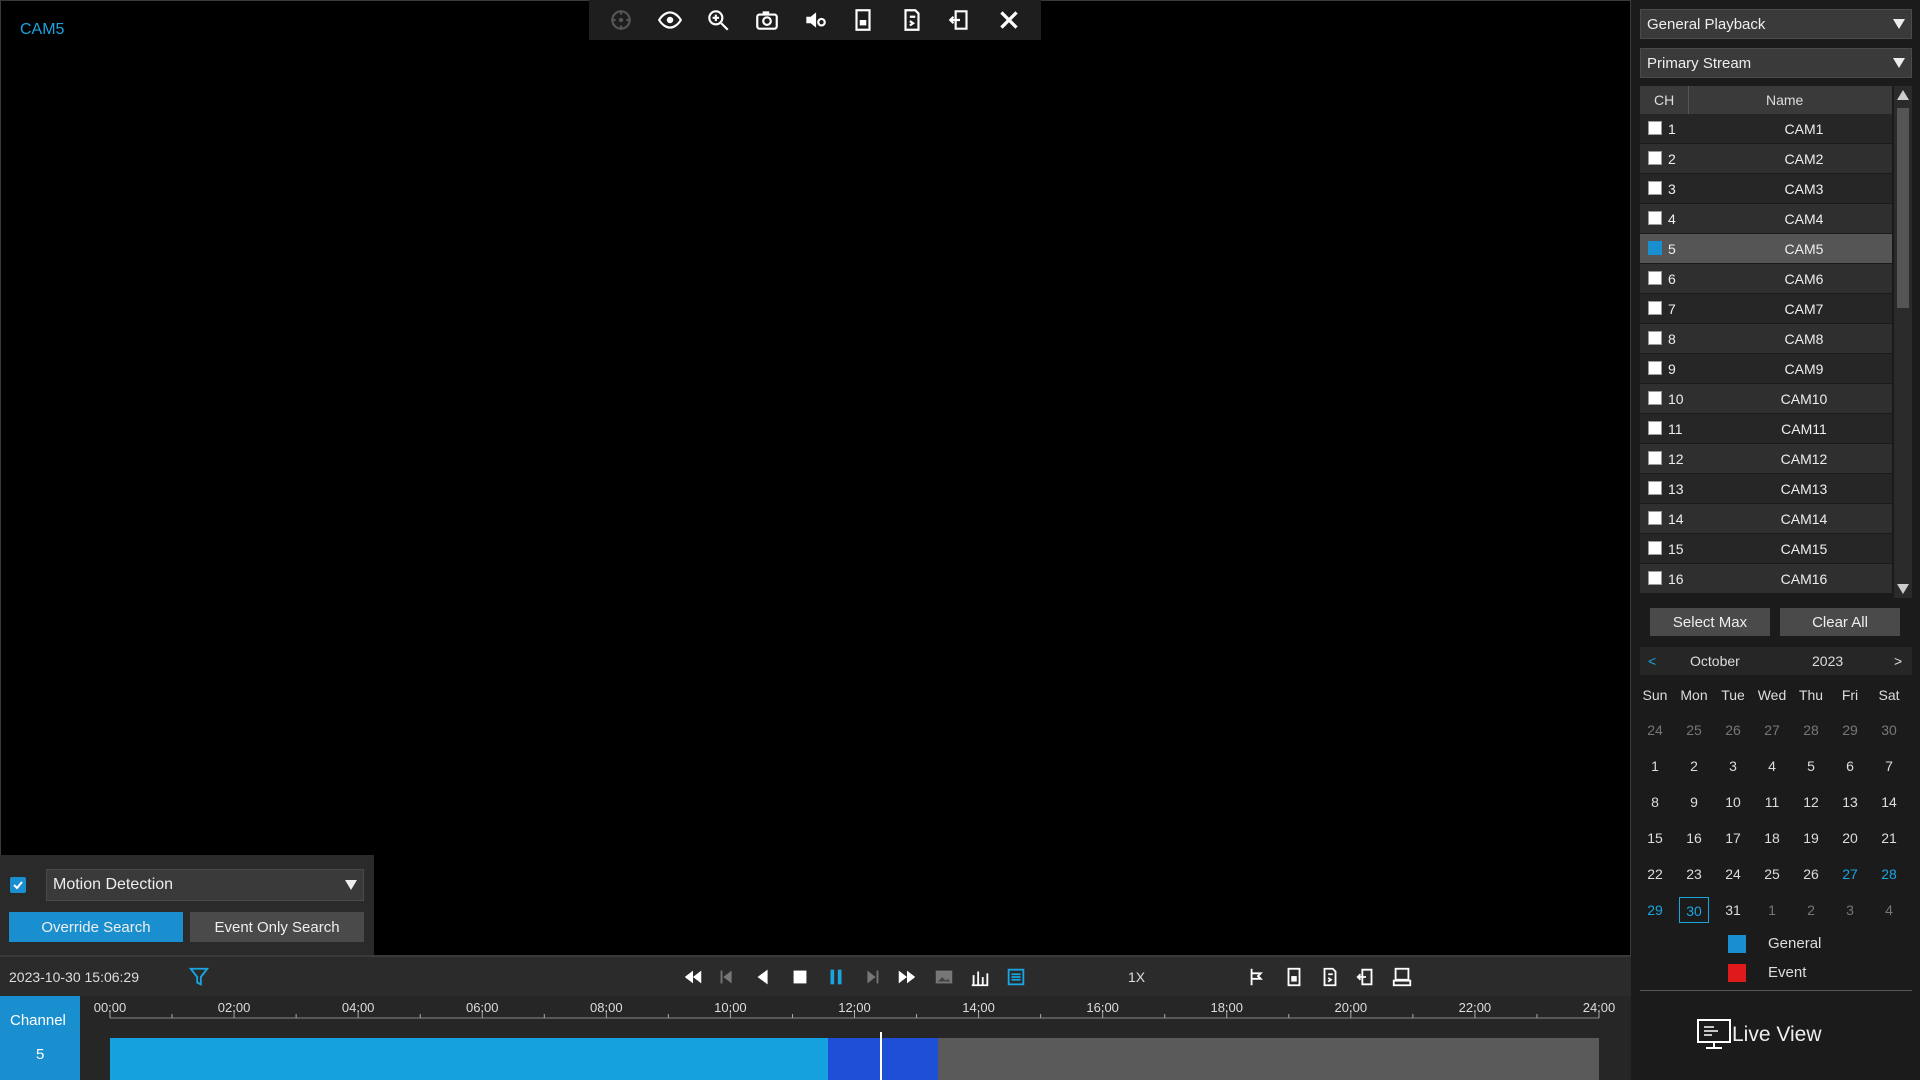 Image resolution: width=1920 pixels, height=1080 pixels. I want to click on channel-row: 14 CAM14, so click(1766, 518).